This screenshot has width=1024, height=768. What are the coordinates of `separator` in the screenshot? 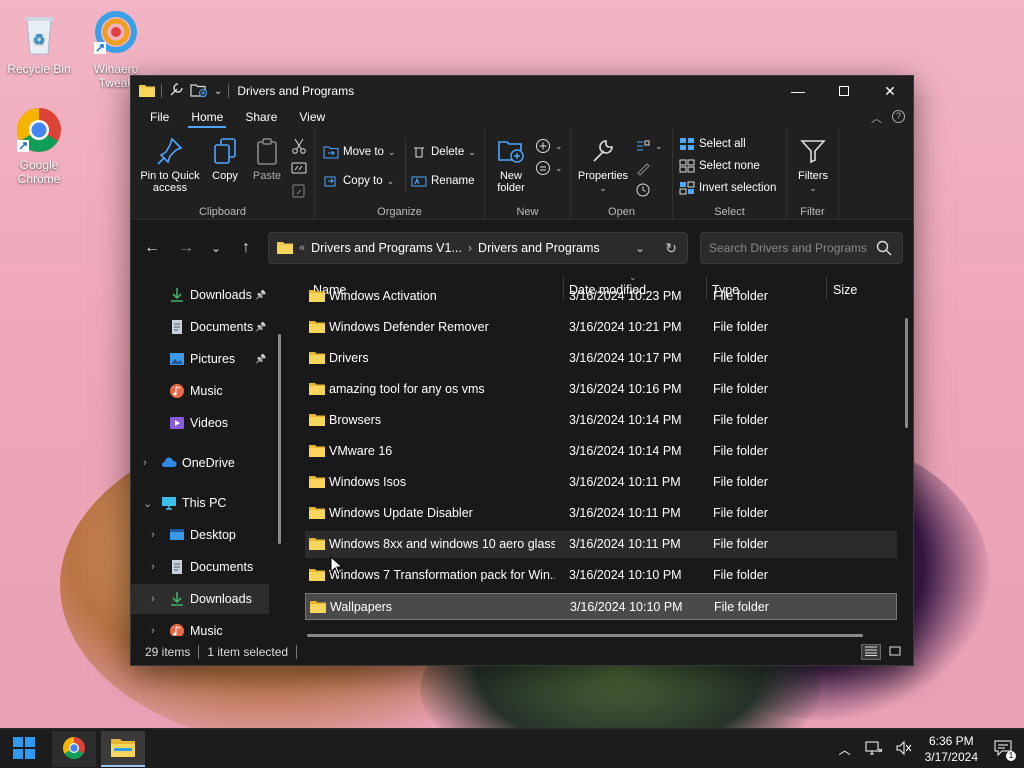 It's located at (297, 652).